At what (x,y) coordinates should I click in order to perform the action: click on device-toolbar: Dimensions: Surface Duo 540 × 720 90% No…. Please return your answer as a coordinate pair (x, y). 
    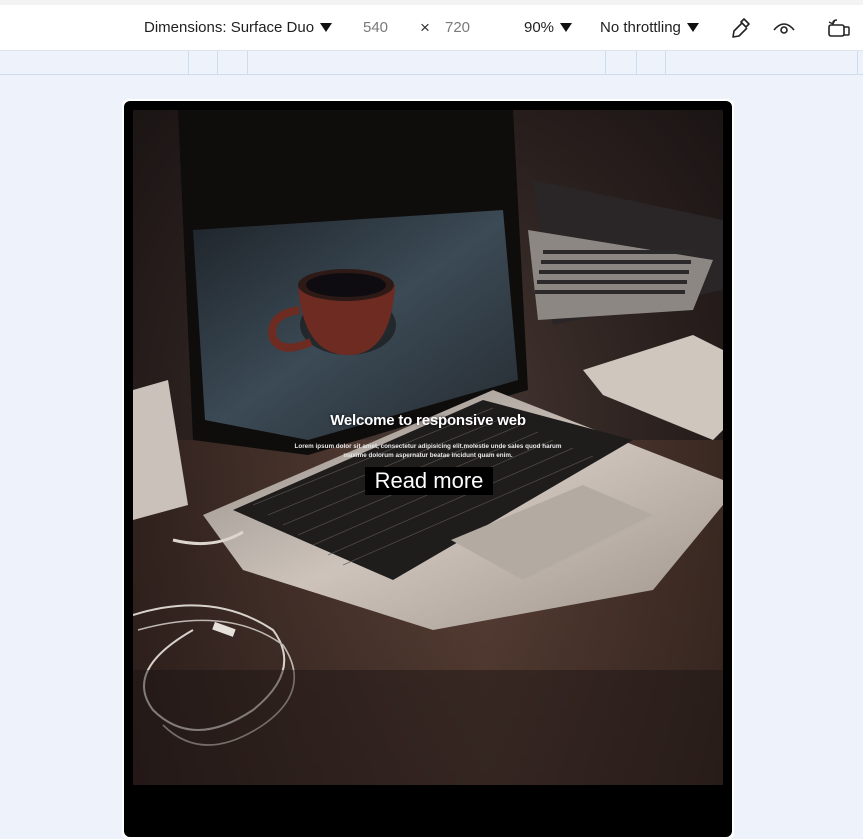
    Looking at the image, I should click on (431, 28).